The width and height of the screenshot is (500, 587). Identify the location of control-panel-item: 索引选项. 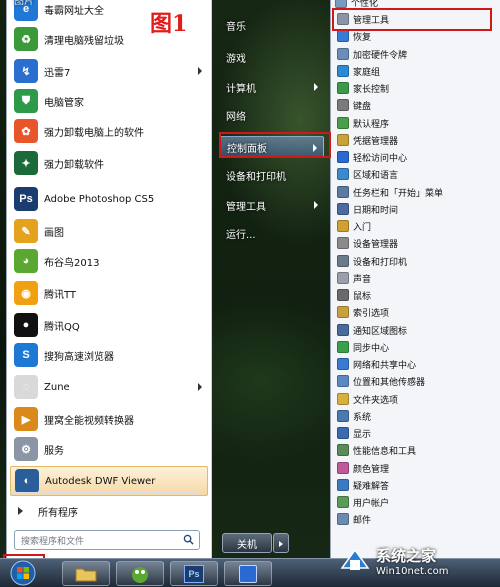
(417, 312).